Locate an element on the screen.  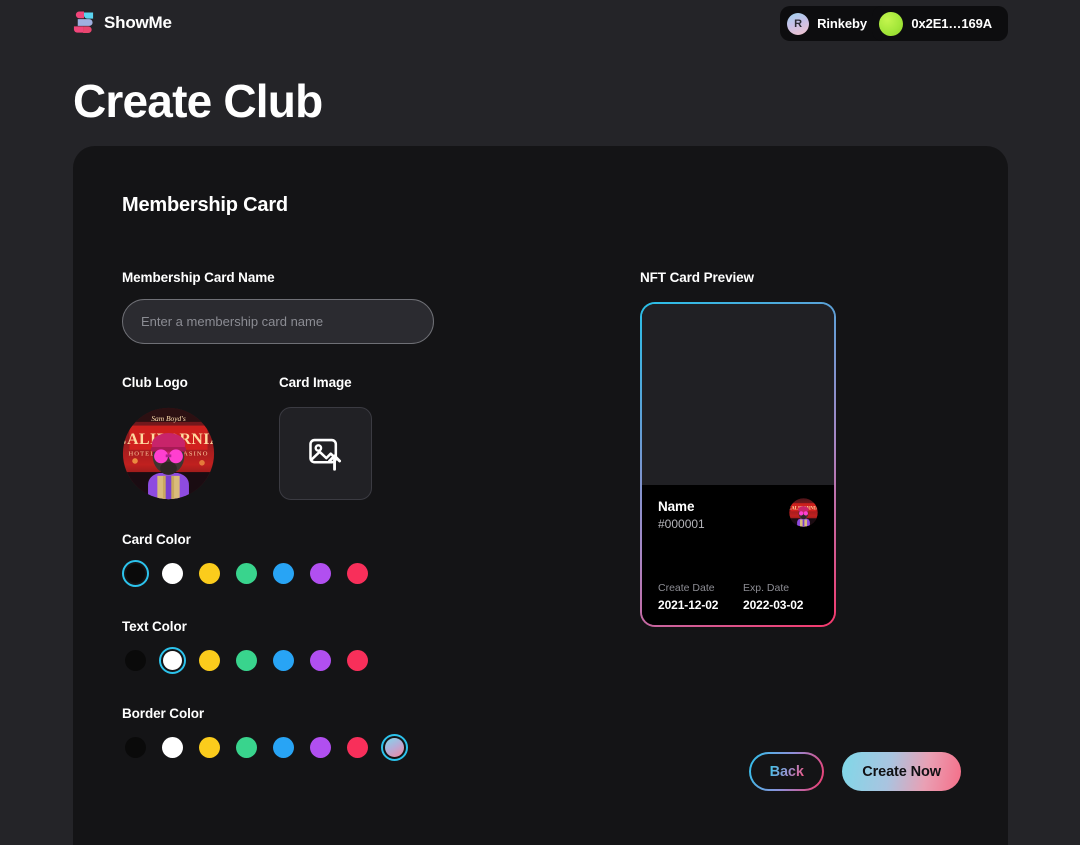
back-button-label: Back is located at coordinates (786, 771).